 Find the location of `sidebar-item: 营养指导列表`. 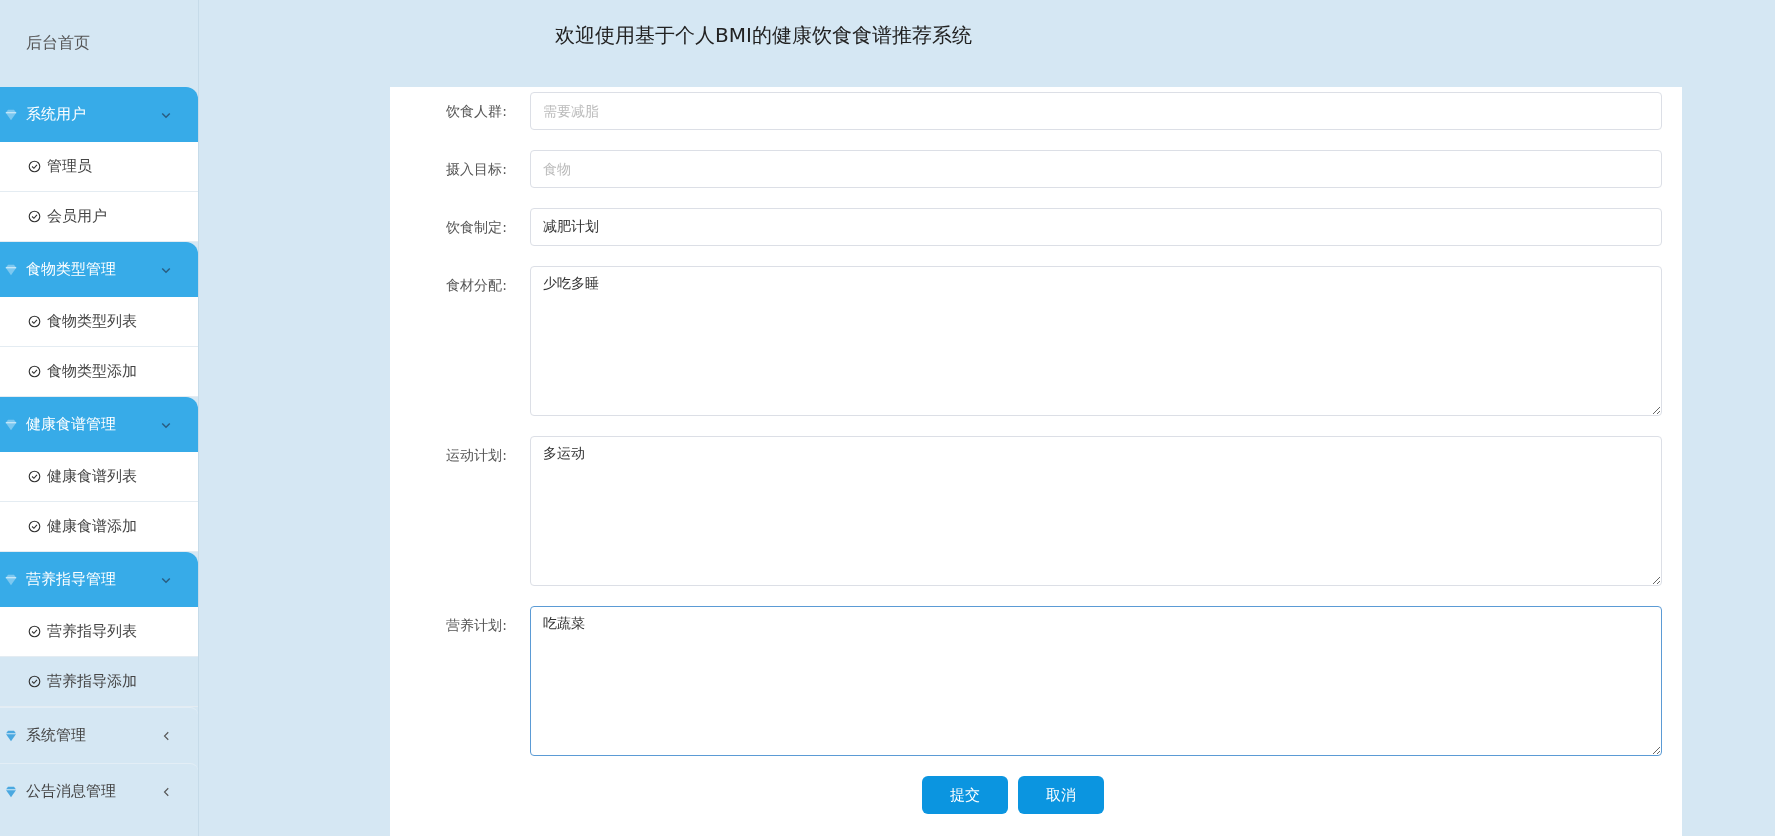

sidebar-item: 营养指导列表 is located at coordinates (99, 632).